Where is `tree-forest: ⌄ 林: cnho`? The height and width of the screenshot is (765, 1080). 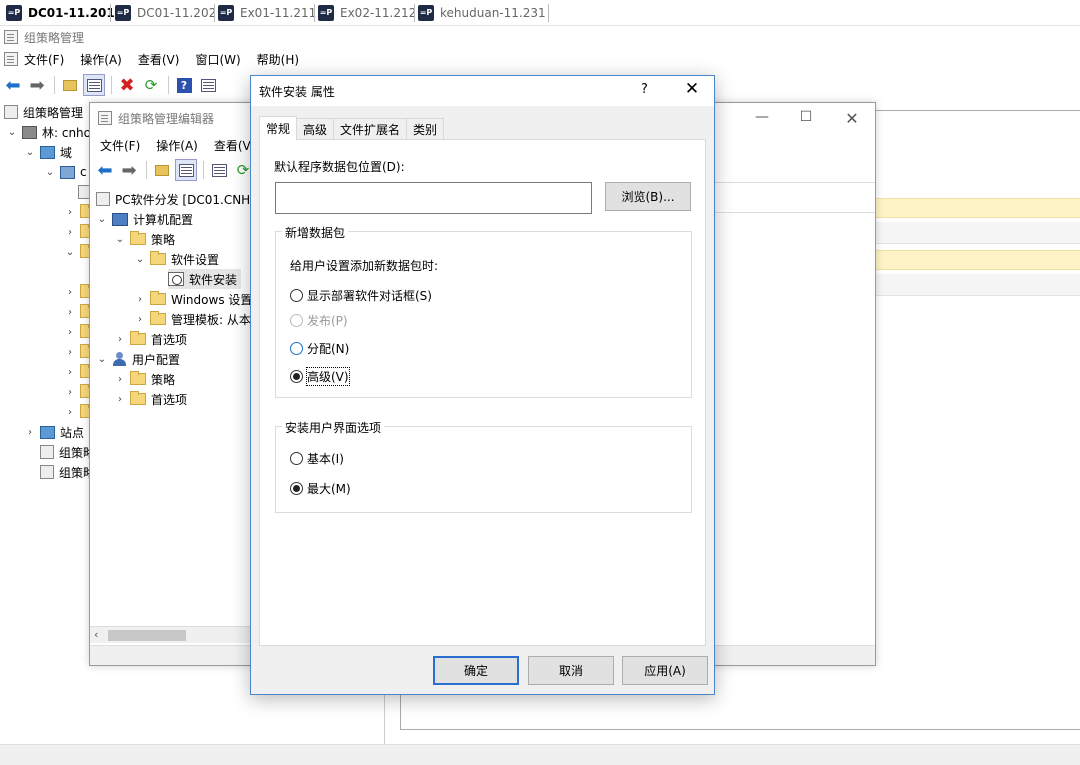 tree-forest: ⌄ 林: cnho is located at coordinates (48, 132).